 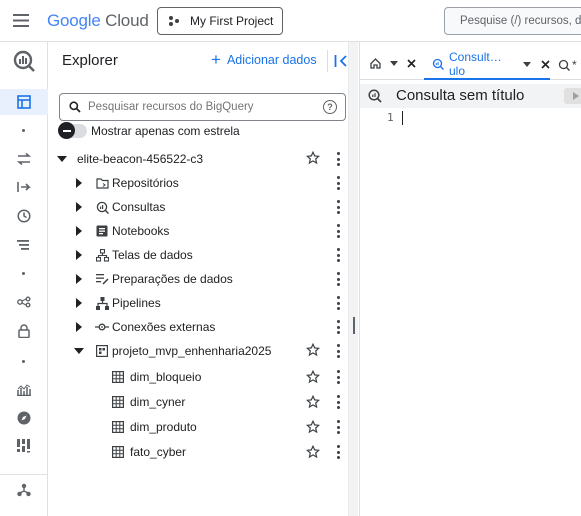 What do you see at coordinates (574, 65) in the screenshot?
I see `tab-label: *` at bounding box center [574, 65].